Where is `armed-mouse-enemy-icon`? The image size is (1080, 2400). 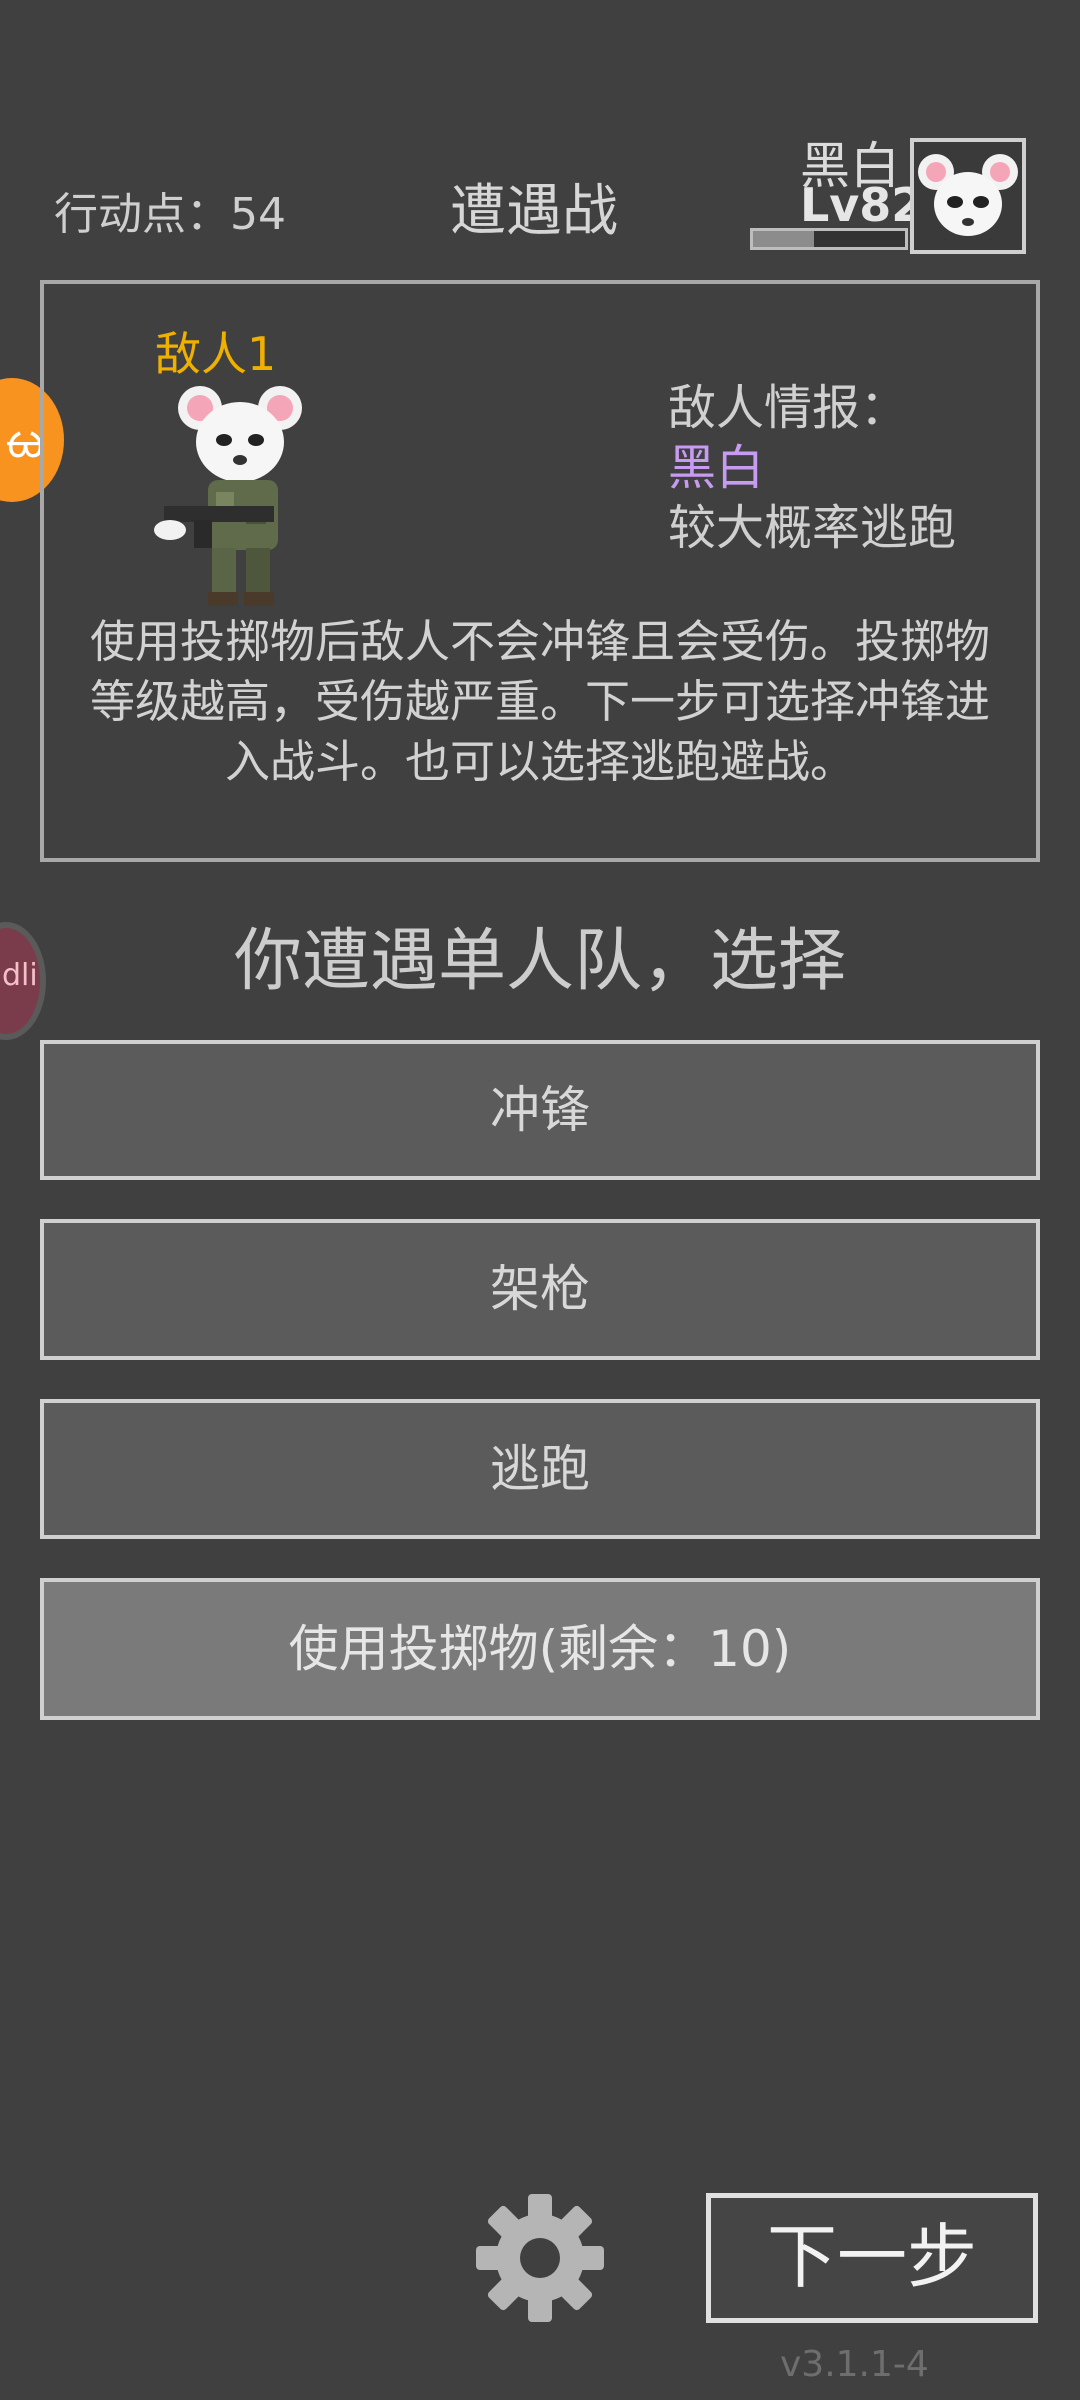 armed-mouse-enemy-icon is located at coordinates (228, 496).